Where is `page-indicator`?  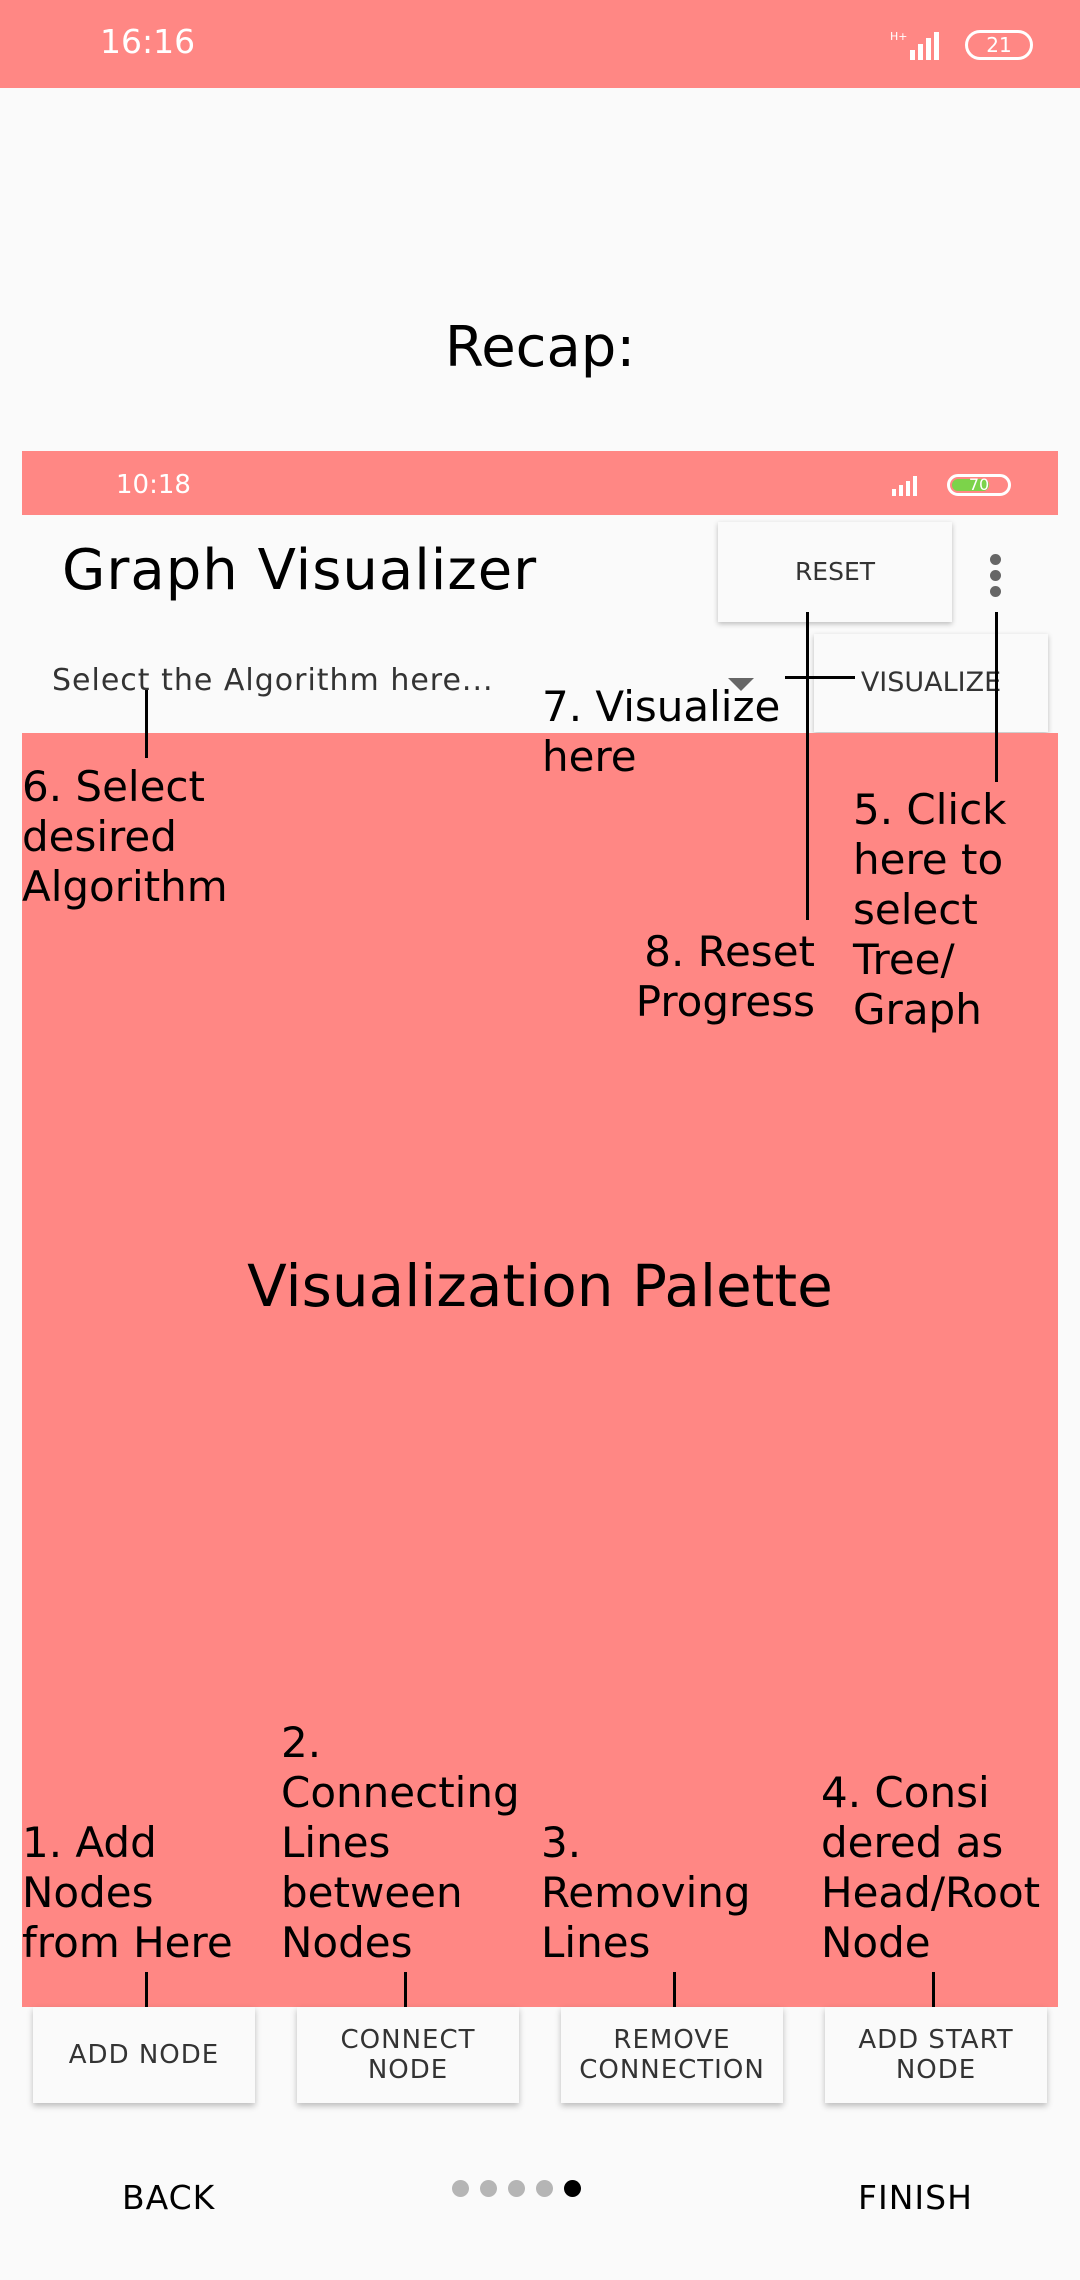
page-indicator is located at coordinates (516, 2188).